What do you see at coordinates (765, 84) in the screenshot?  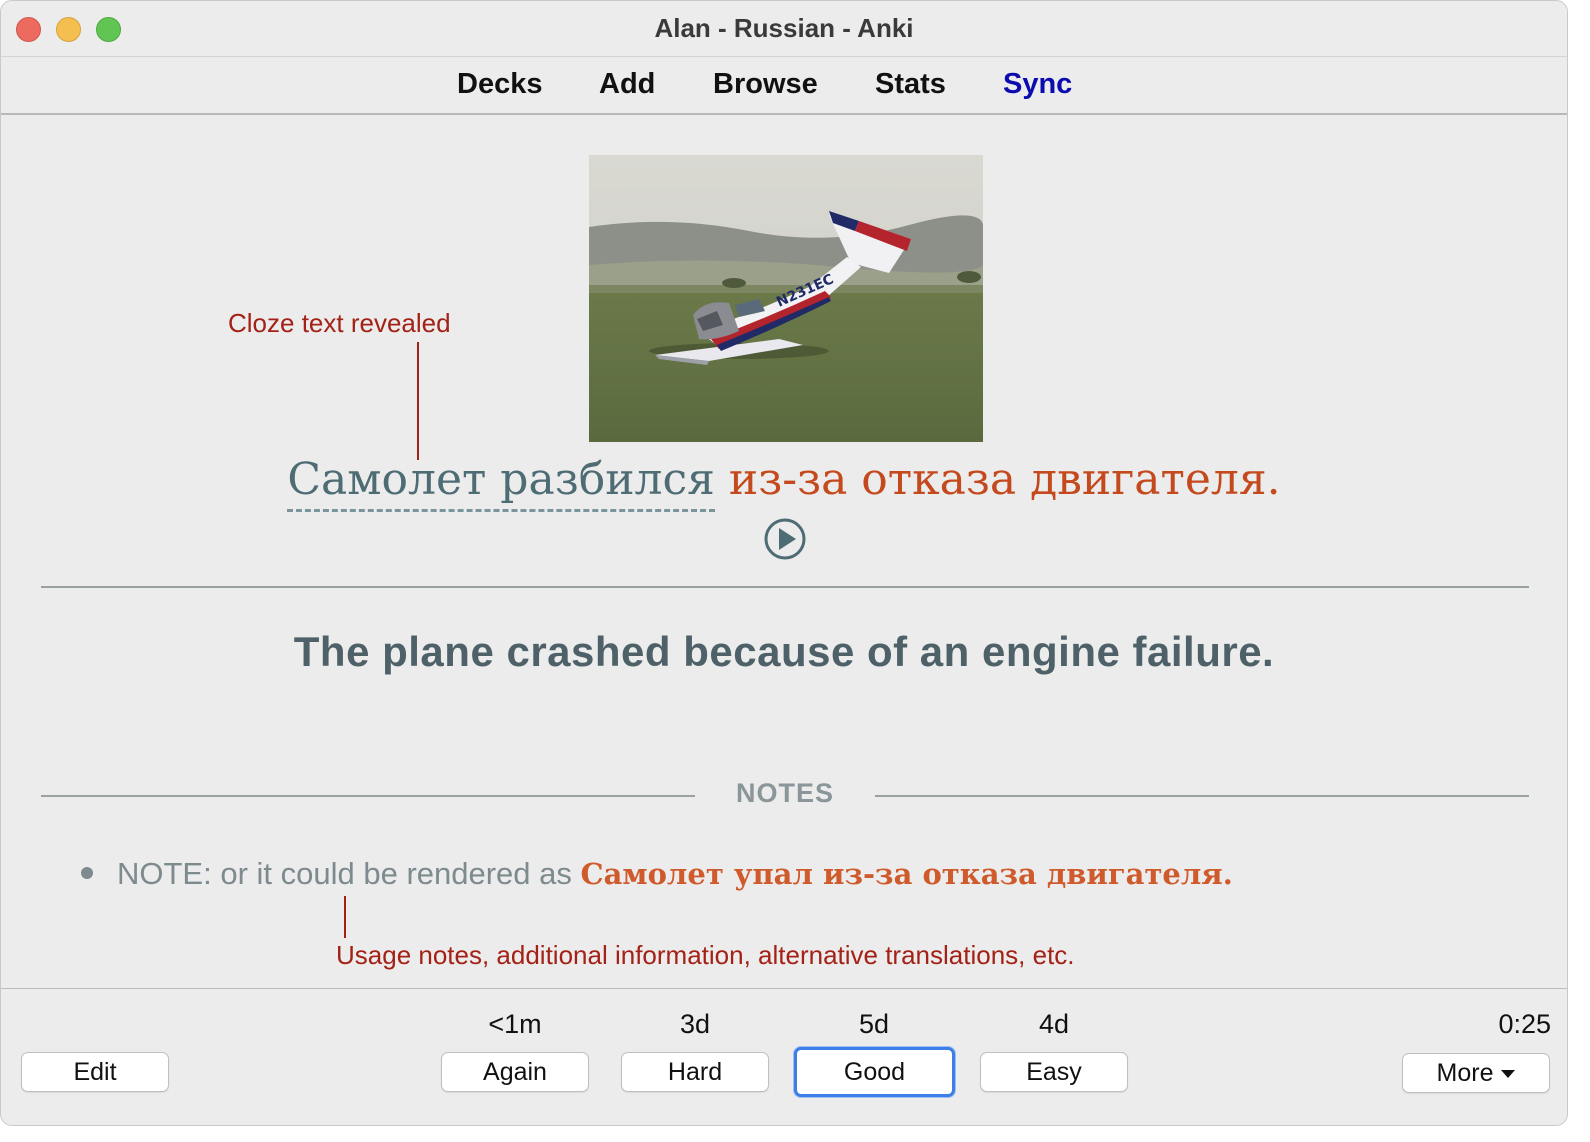 I see `toolbar-browse: Browse` at bounding box center [765, 84].